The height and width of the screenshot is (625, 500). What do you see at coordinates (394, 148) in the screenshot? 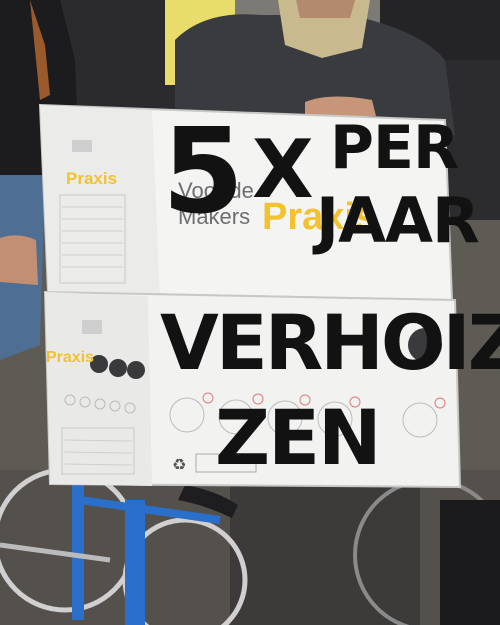
I see `sign-word-per: PER` at bounding box center [394, 148].